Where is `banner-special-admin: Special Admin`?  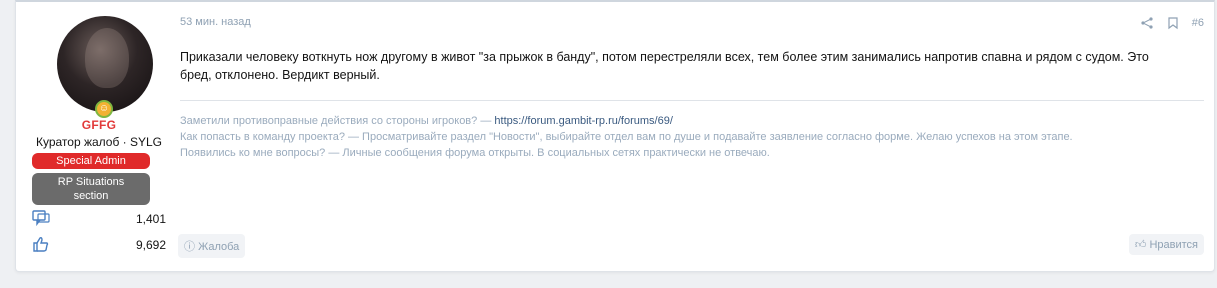
banner-special-admin: Special Admin is located at coordinates (91, 161).